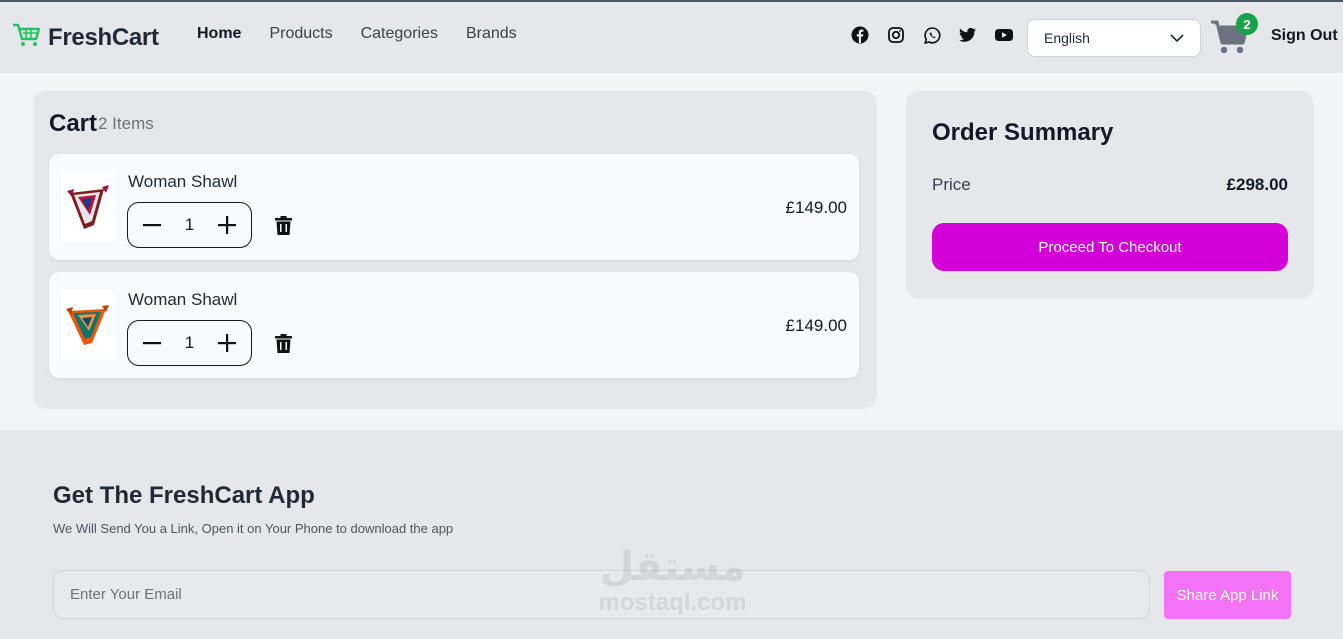  I want to click on price-total: £298.00, so click(1257, 184).